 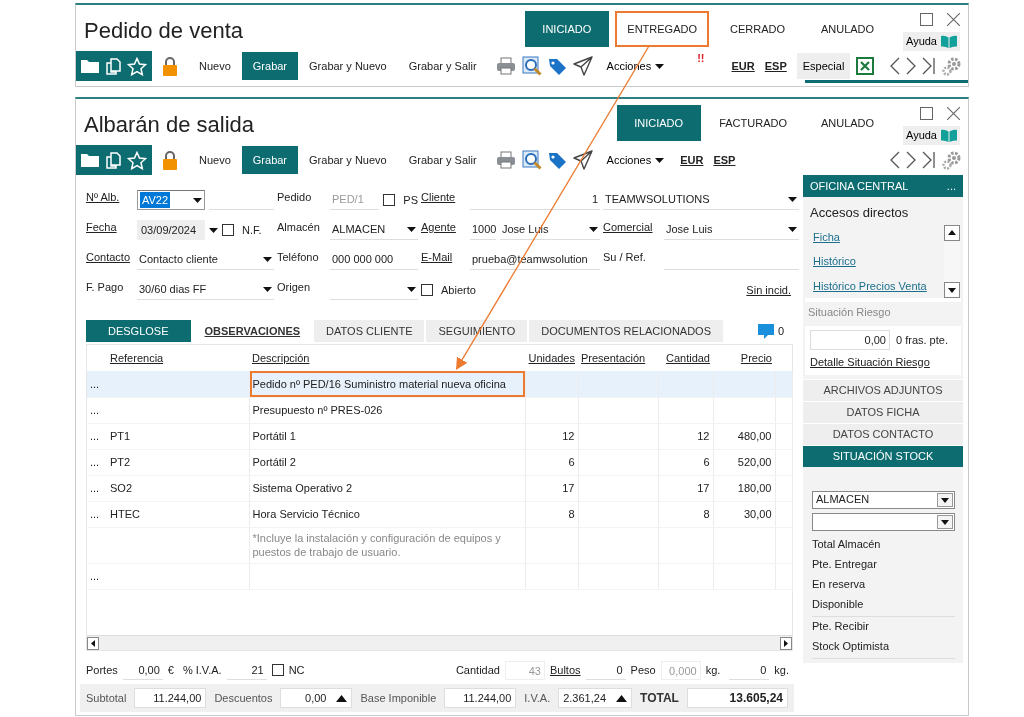 What do you see at coordinates (557, 66) in the screenshot?
I see `tag-icon` at bounding box center [557, 66].